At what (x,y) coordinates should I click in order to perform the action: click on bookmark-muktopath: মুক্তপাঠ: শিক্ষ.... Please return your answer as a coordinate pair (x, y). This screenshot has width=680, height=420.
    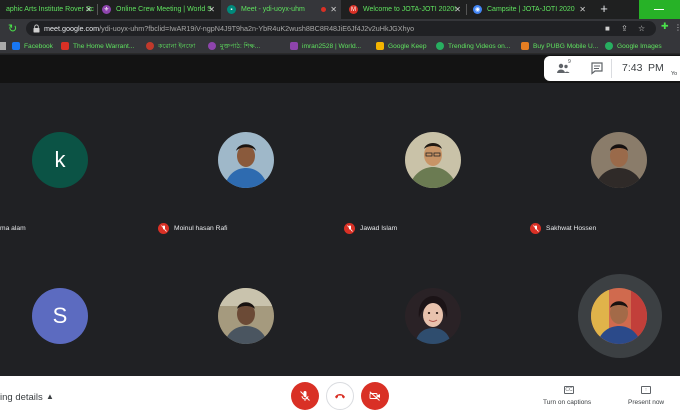
    Looking at the image, I should click on (234, 46).